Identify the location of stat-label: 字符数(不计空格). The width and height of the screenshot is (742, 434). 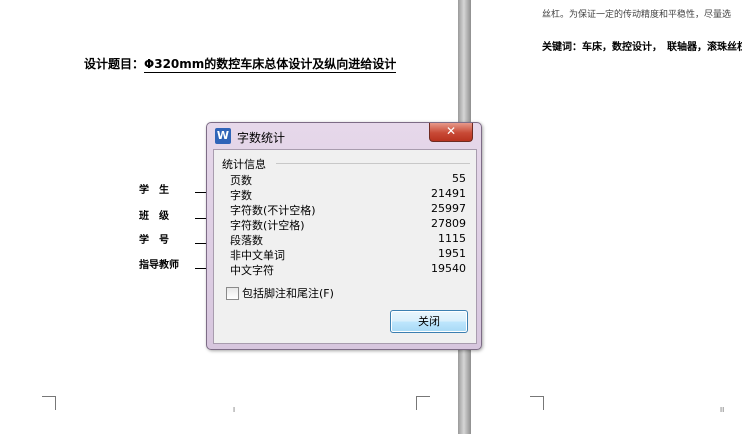
(273, 210).